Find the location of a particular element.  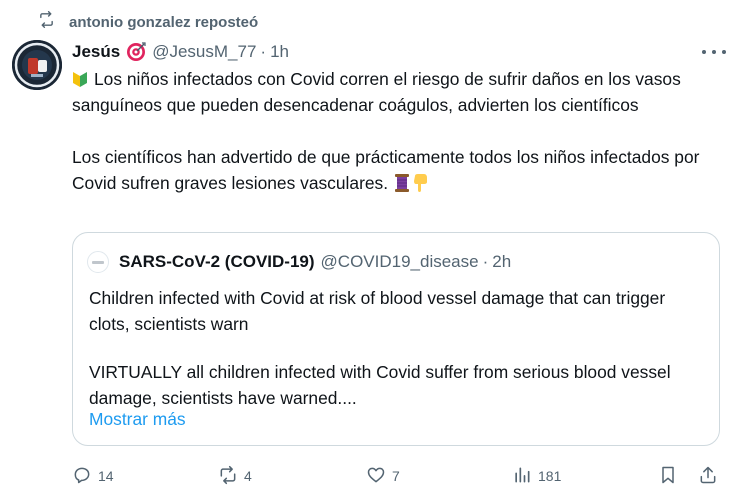

repost-action-icon is located at coordinates (228, 476).